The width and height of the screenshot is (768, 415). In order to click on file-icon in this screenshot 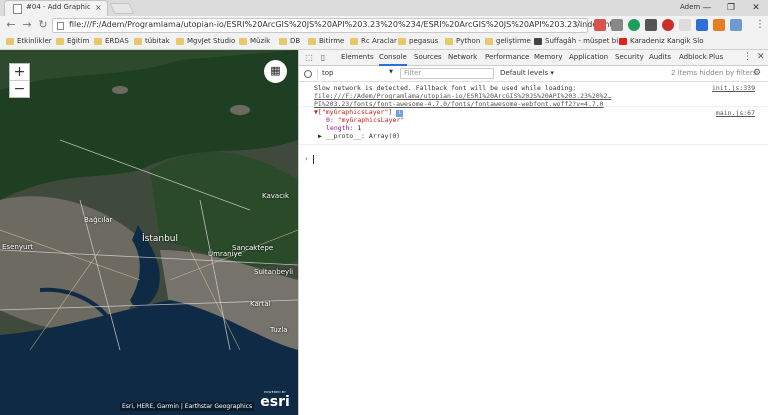, I will do `click(60, 26)`.